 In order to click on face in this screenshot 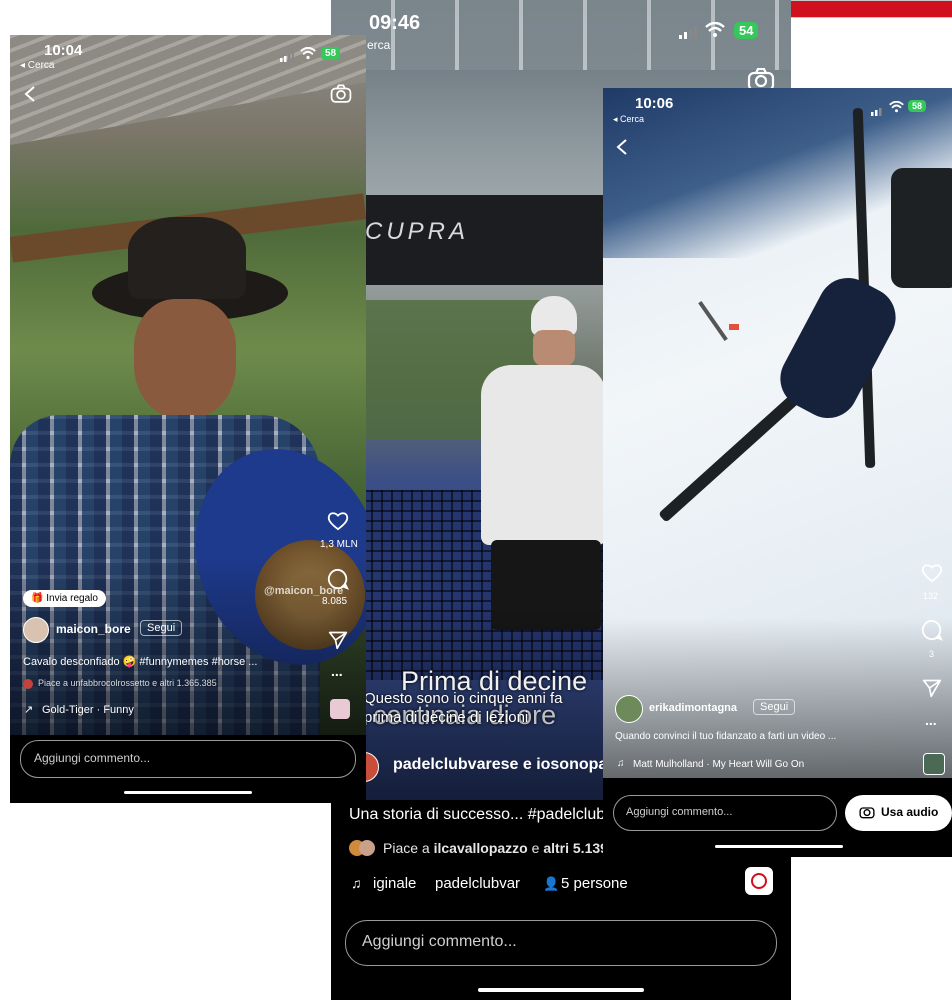, I will do `click(185, 359)`.